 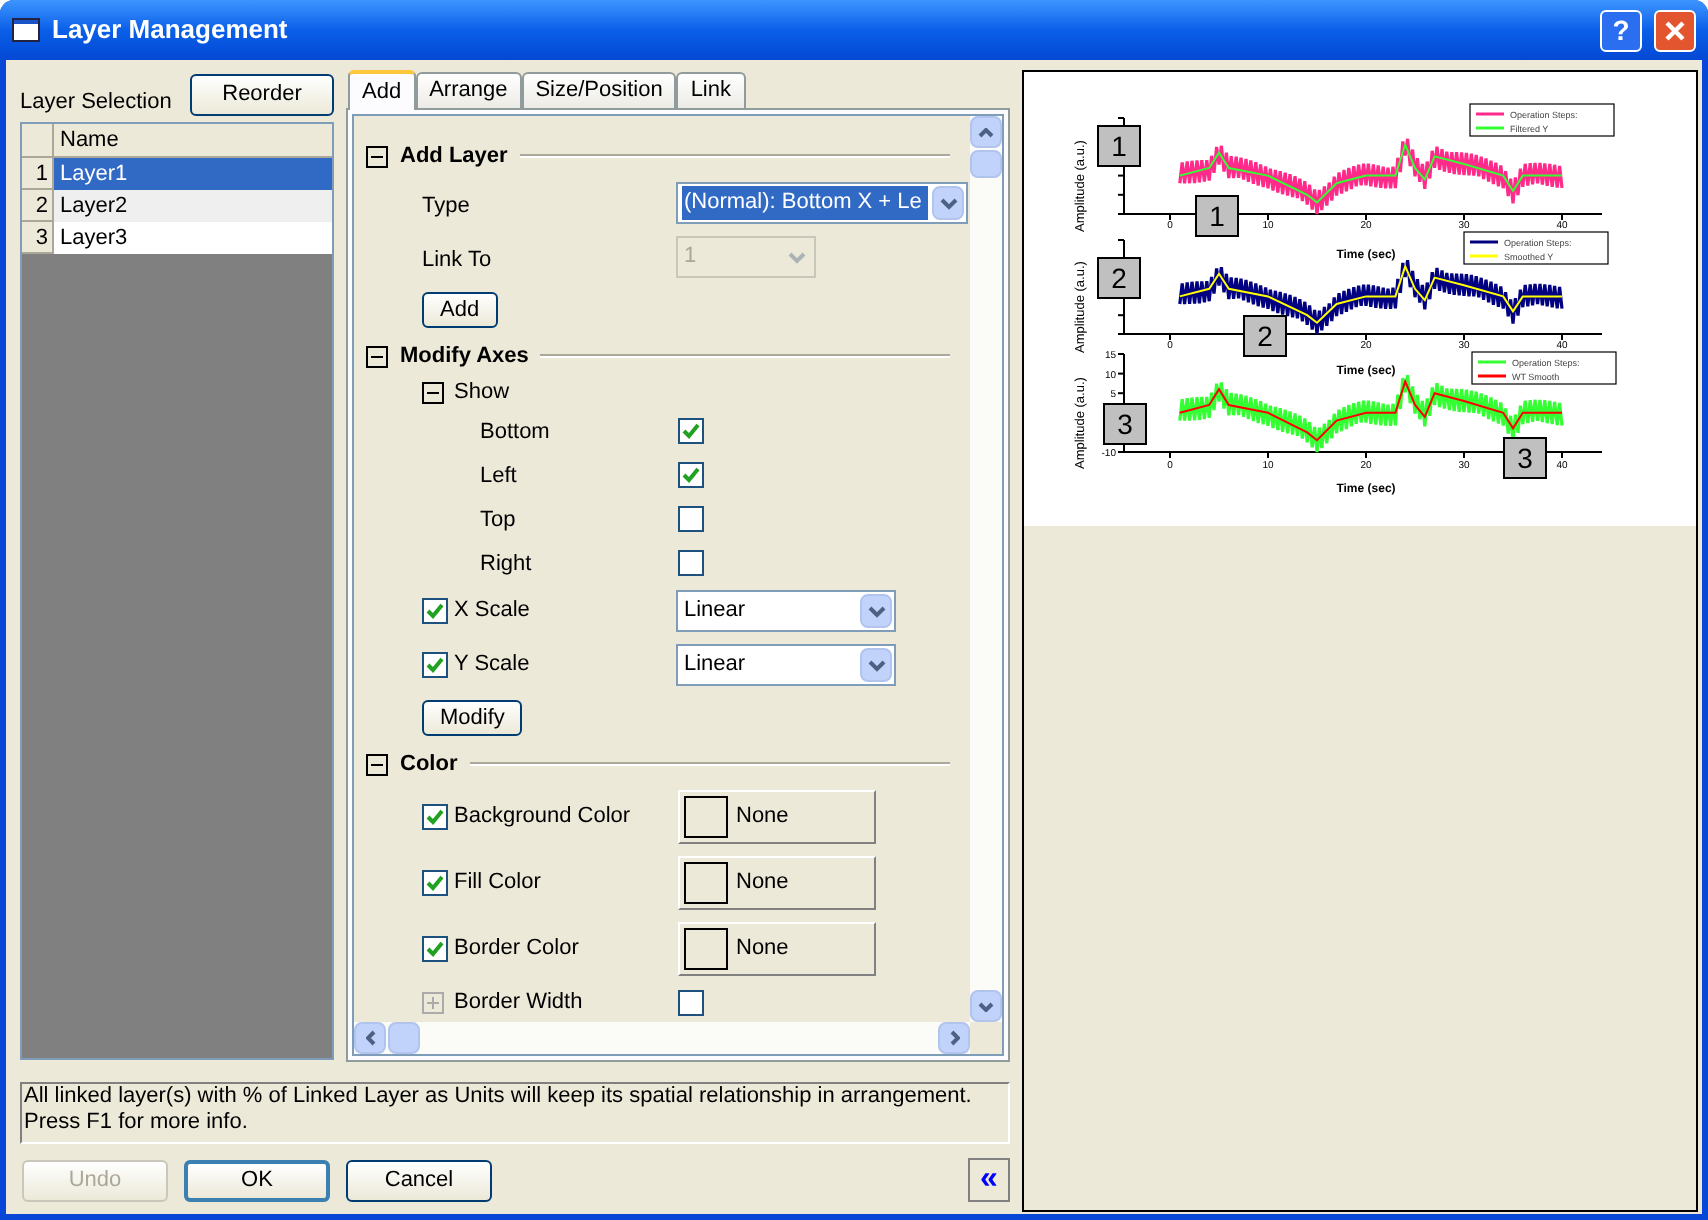 What do you see at coordinates (94, 175) in the screenshot?
I see `table-cell-text: Layer1` at bounding box center [94, 175].